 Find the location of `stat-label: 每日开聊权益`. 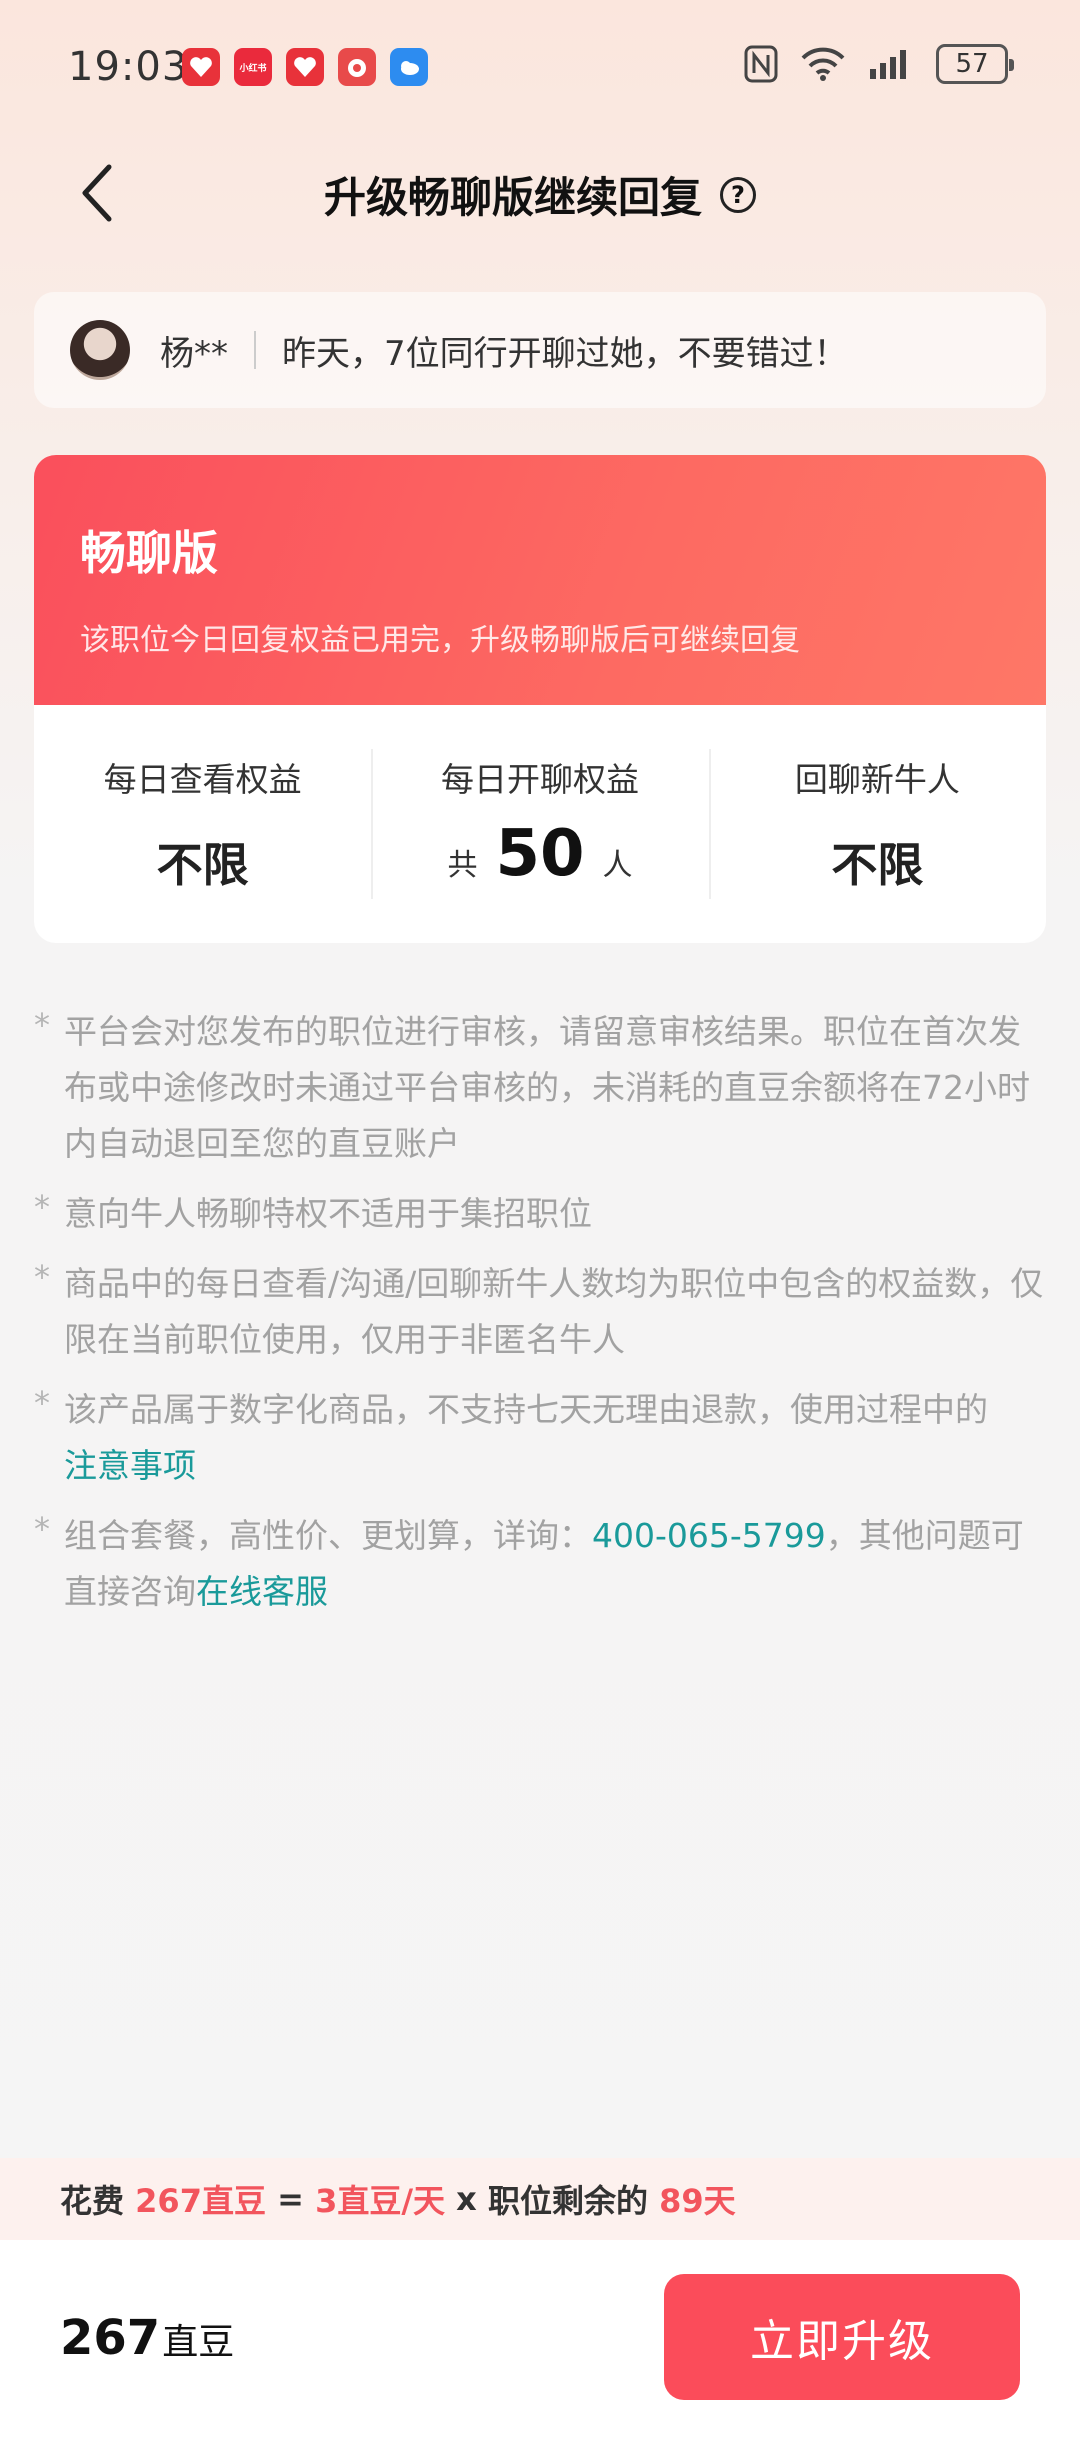

stat-label: 每日开聊权益 is located at coordinates (539, 779).